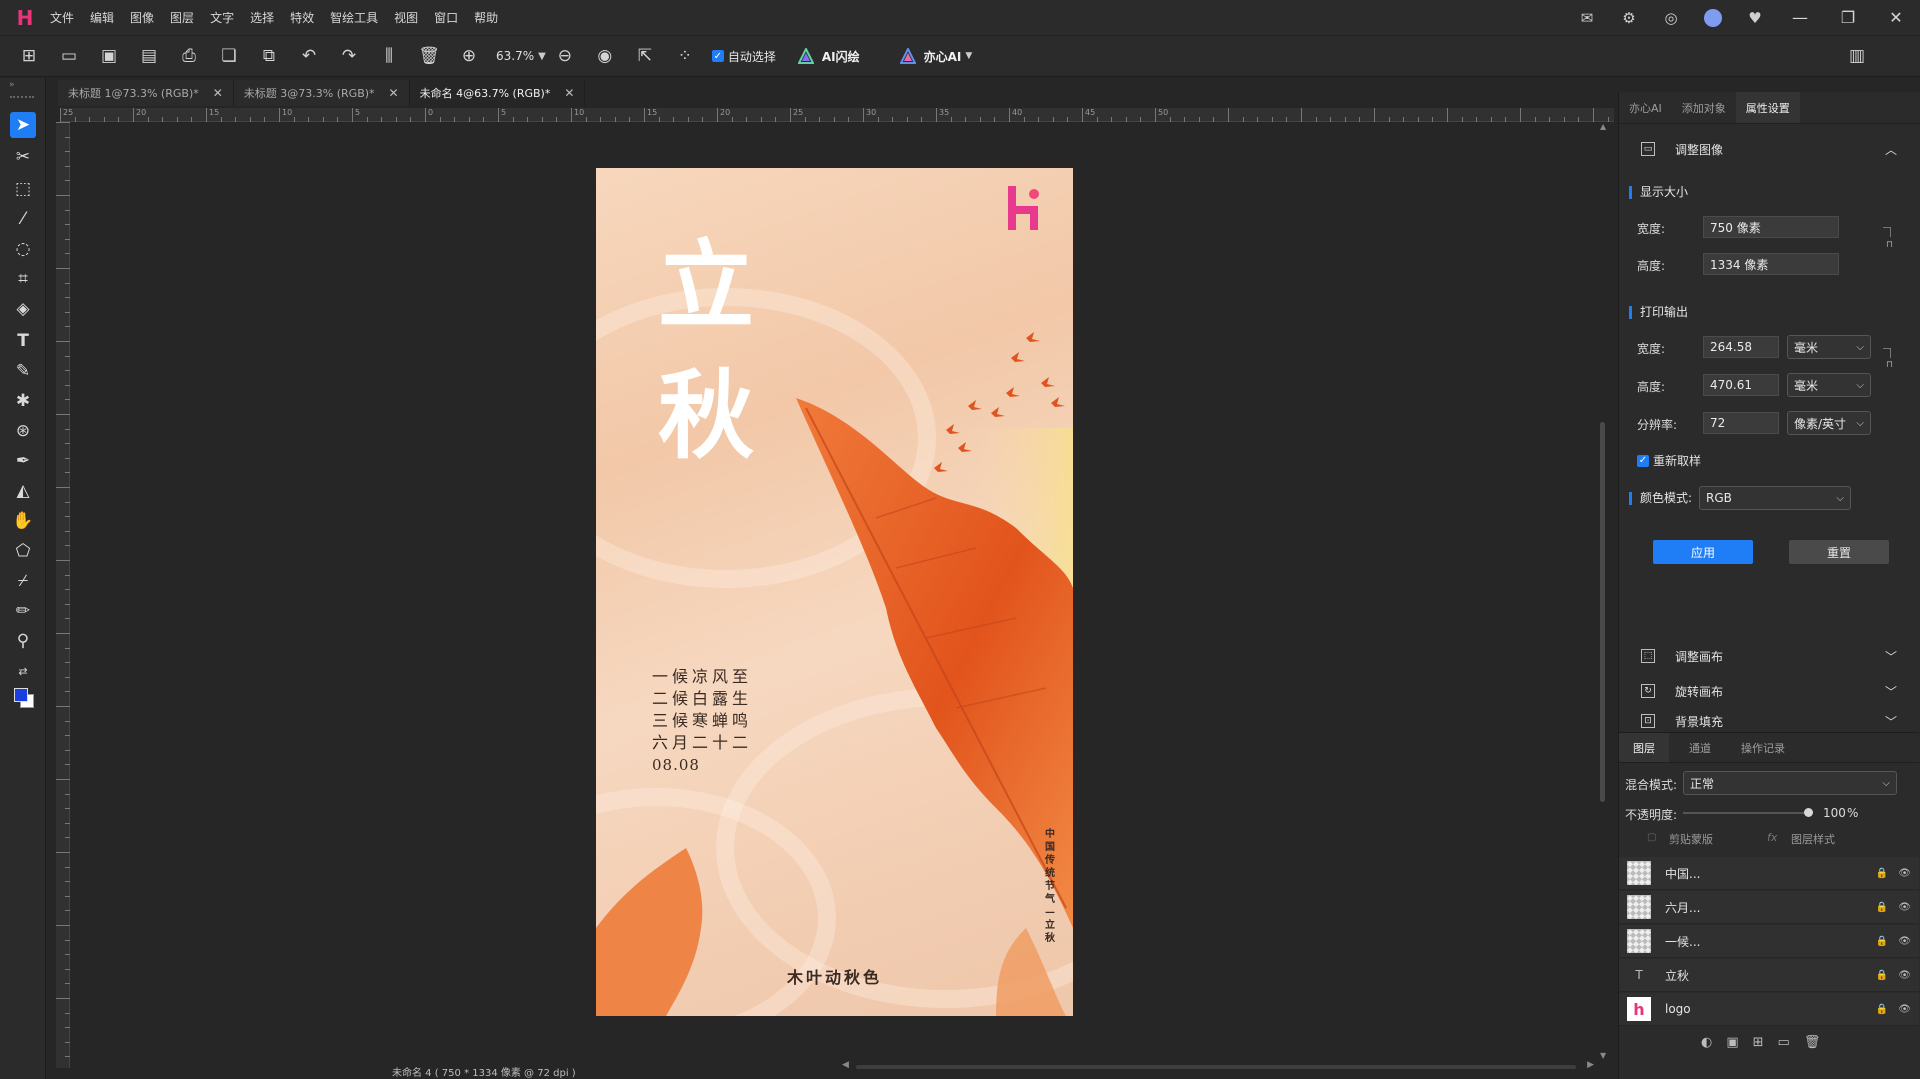 This screenshot has height=1079, width=1920. What do you see at coordinates (349, 56) in the screenshot?
I see `redo-icon: ↷` at bounding box center [349, 56].